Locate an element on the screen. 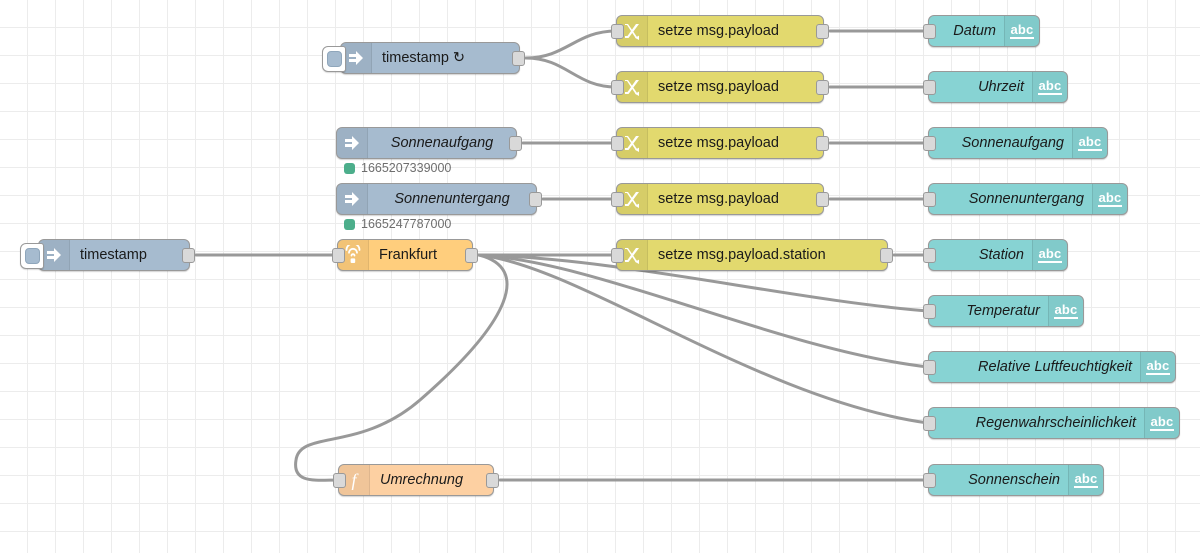 This screenshot has width=1200, height=553. status-text: 1665247787000 is located at coordinates (406, 224).